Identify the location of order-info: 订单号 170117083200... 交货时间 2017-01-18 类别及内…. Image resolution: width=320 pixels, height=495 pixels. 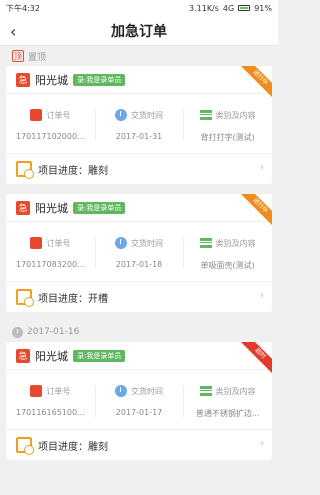
(139, 252).